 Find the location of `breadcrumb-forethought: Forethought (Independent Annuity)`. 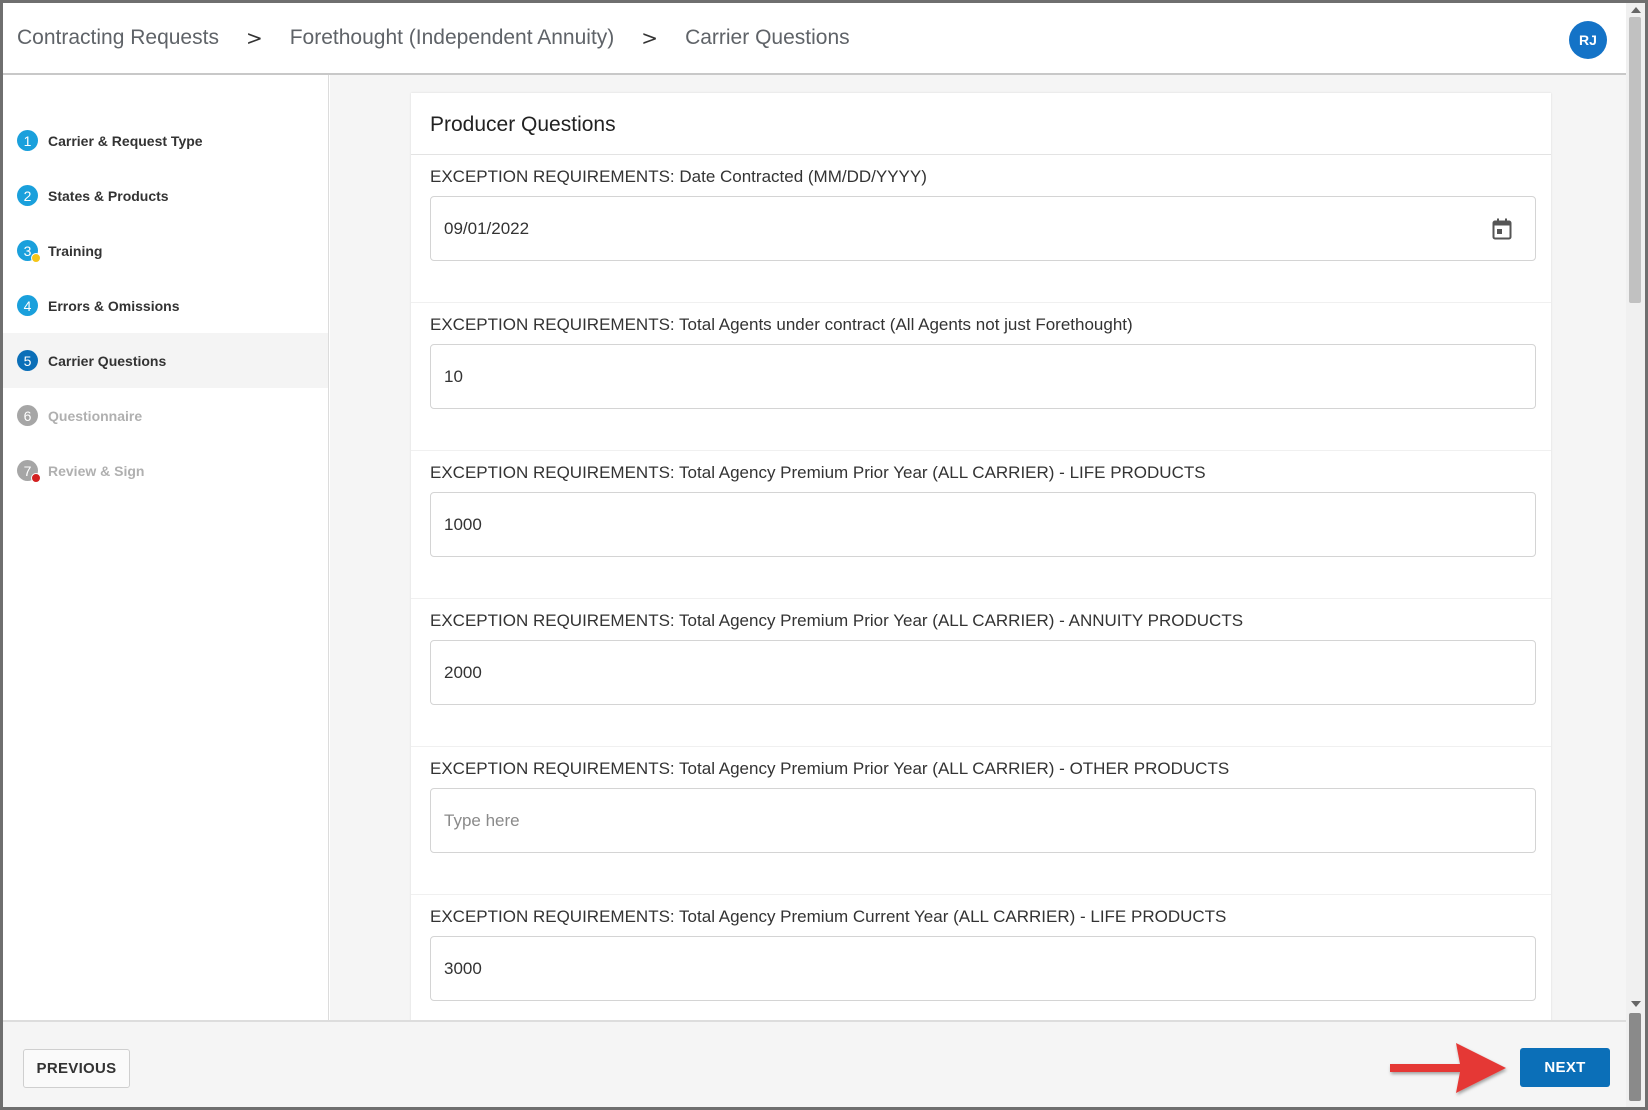

breadcrumb-forethought: Forethought (Independent Annuity) is located at coordinates (452, 38).